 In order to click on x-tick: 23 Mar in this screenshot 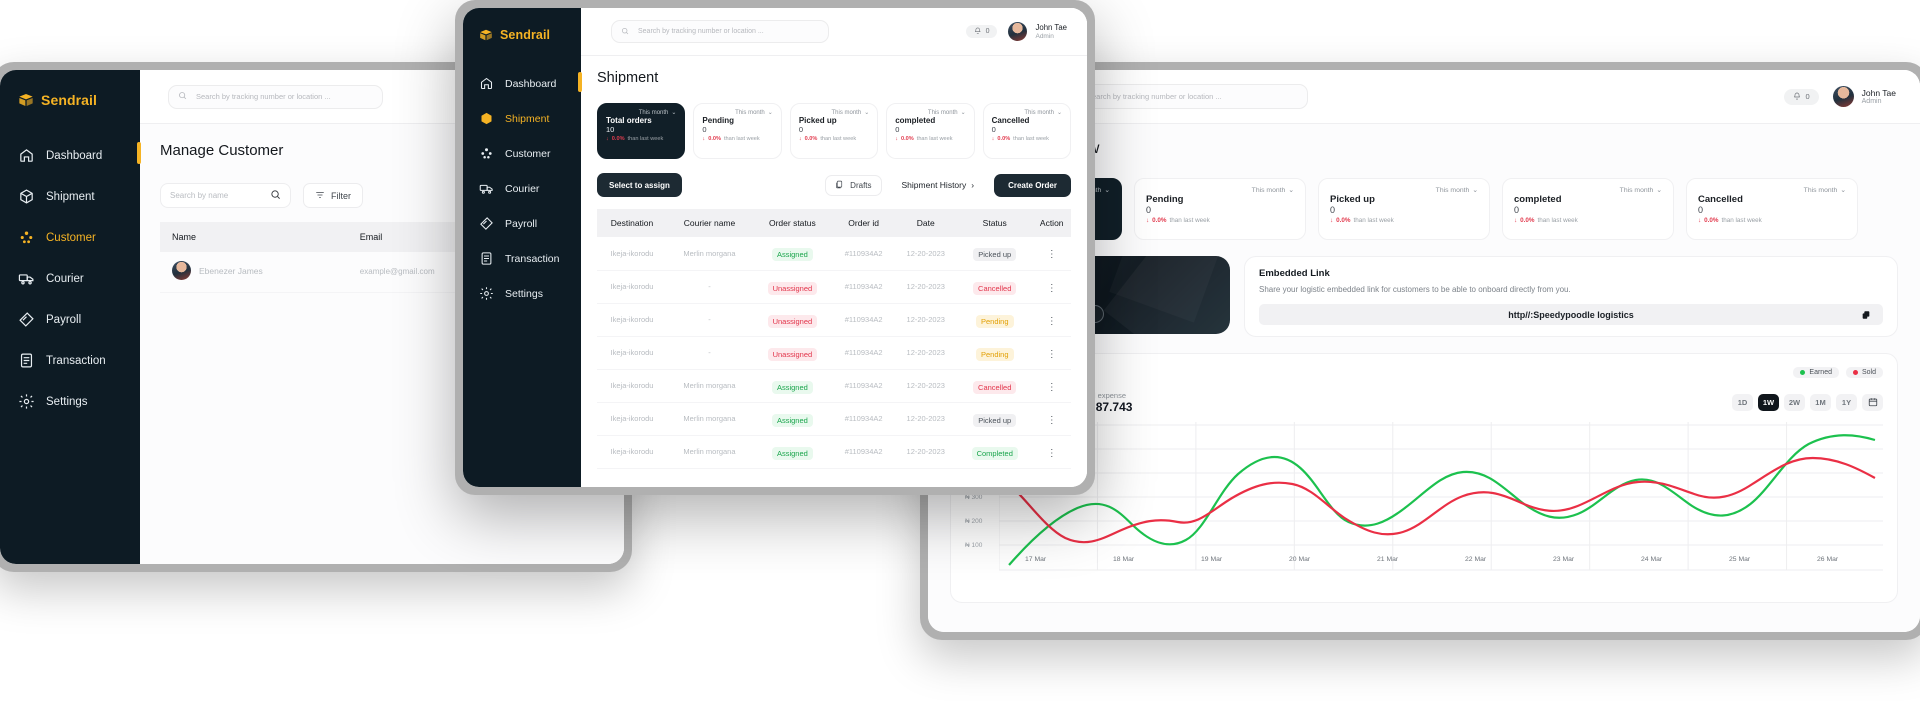, I will do `click(1564, 559)`.